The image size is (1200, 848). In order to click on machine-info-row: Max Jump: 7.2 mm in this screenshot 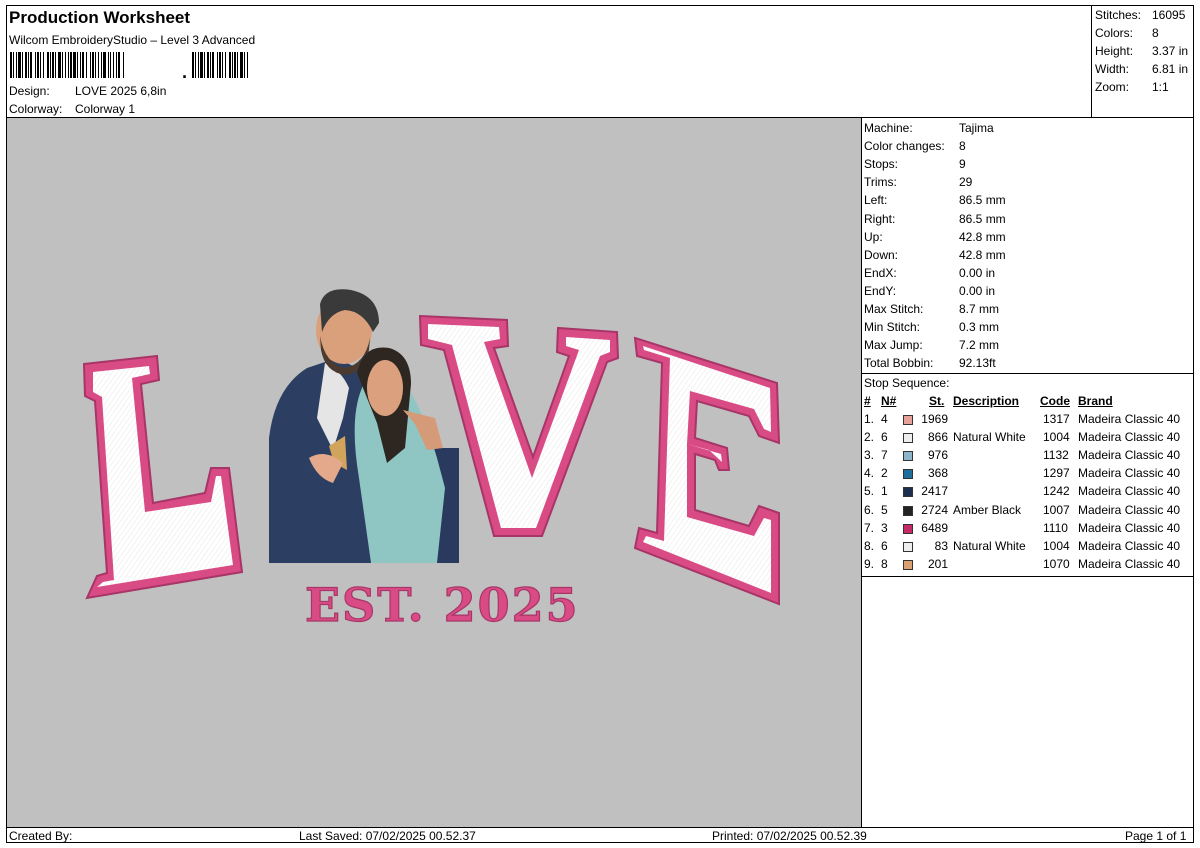, I will do `click(931, 345)`.